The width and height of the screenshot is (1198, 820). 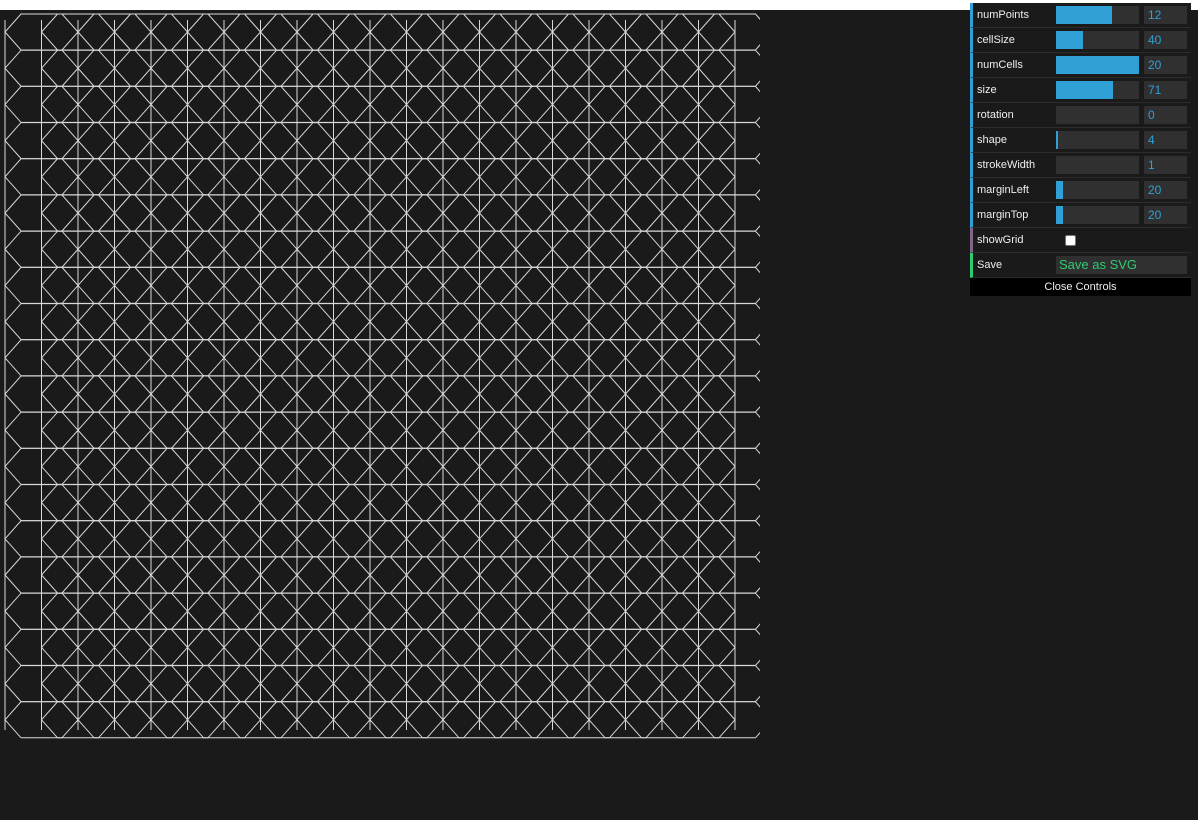 I want to click on showgrid-label: showGrid, so click(x=1000, y=240).